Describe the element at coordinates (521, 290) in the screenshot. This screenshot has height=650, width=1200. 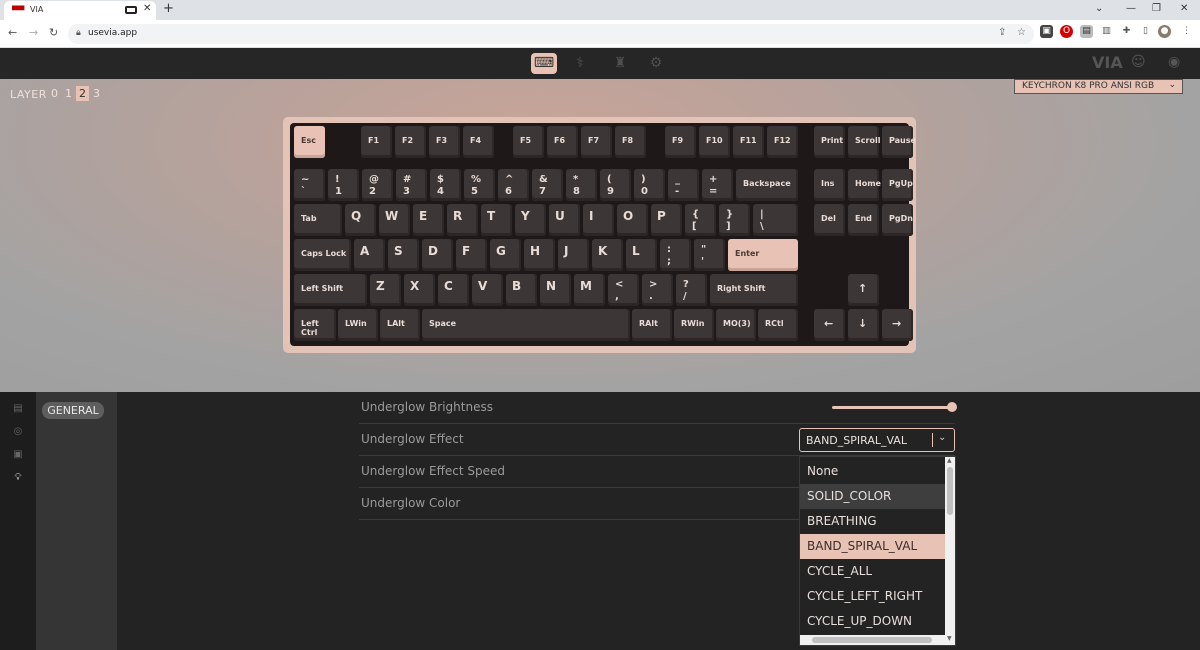
I see `key-b: B` at that location.